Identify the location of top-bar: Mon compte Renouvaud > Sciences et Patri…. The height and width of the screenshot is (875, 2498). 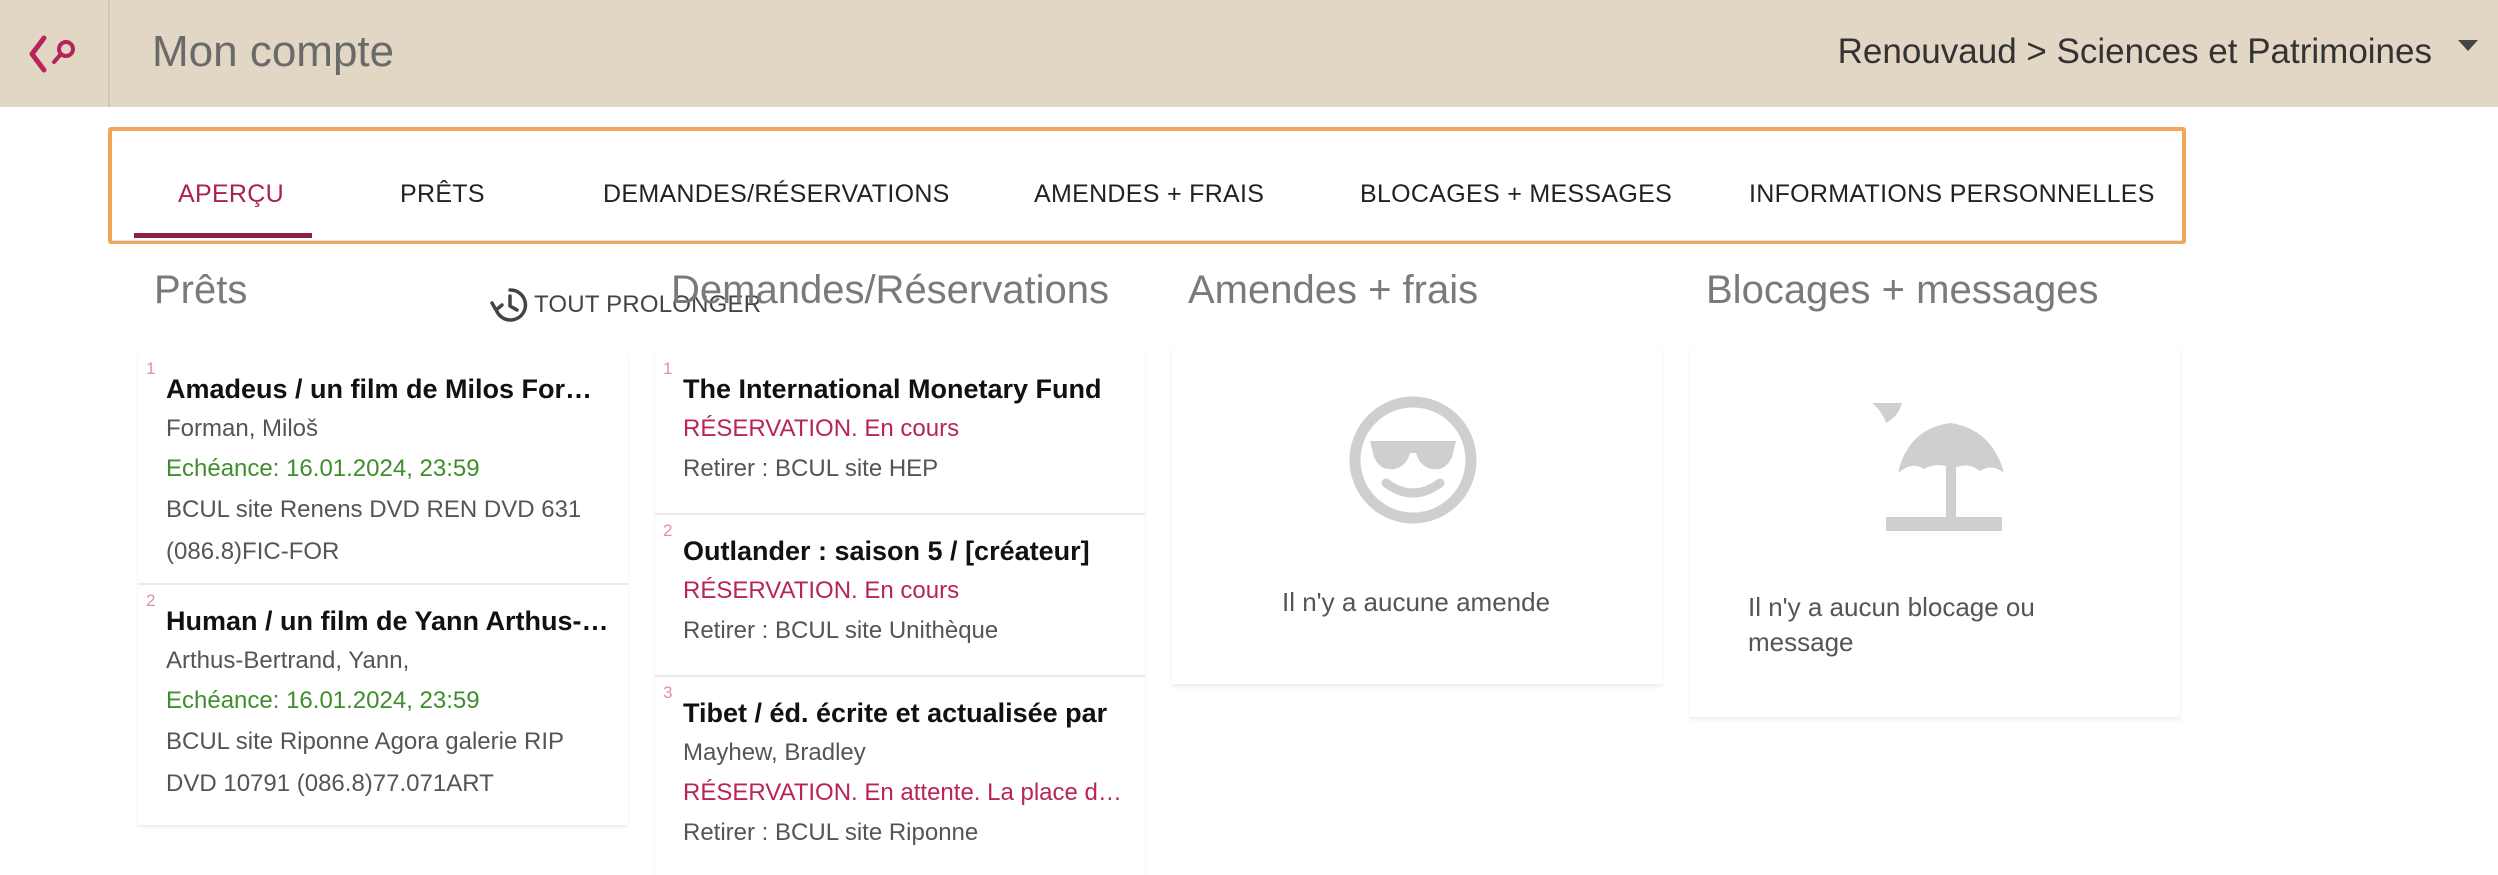
(1249, 53).